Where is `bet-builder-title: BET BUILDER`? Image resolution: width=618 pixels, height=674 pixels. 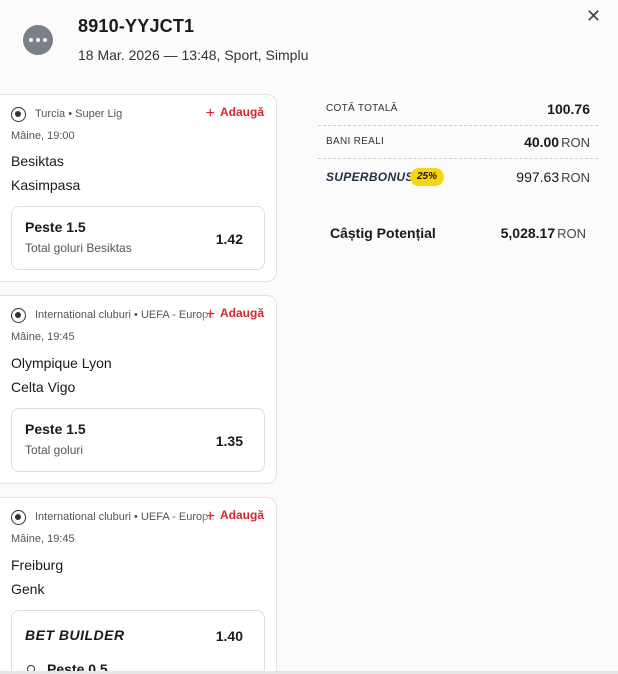 bet-builder-title: BET BUILDER is located at coordinates (75, 635).